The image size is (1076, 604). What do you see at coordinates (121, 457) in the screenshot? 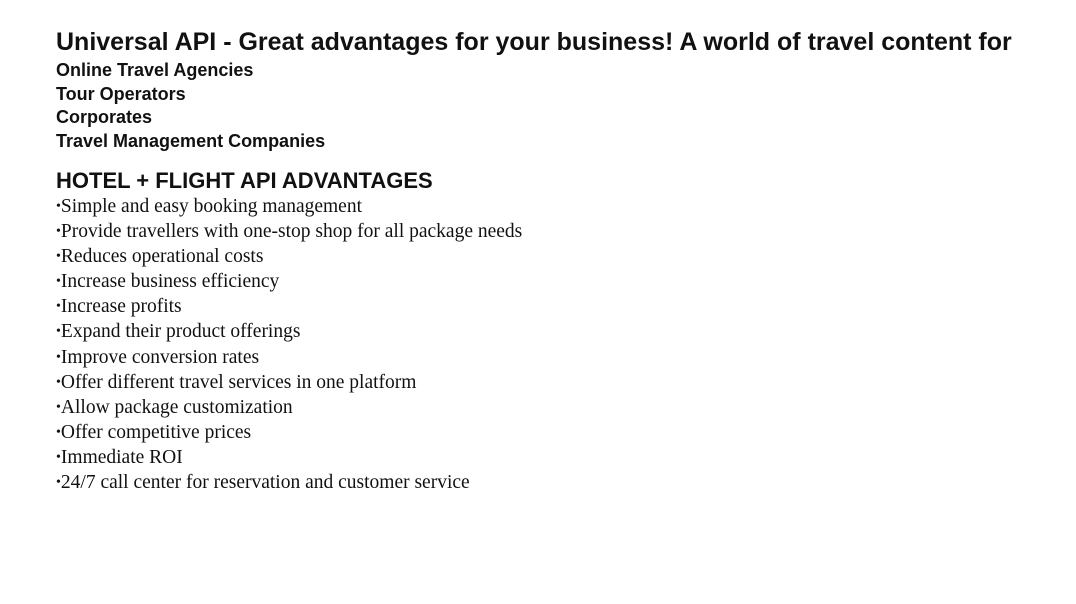
I see `list-item-text: Immediate ROI` at bounding box center [121, 457].